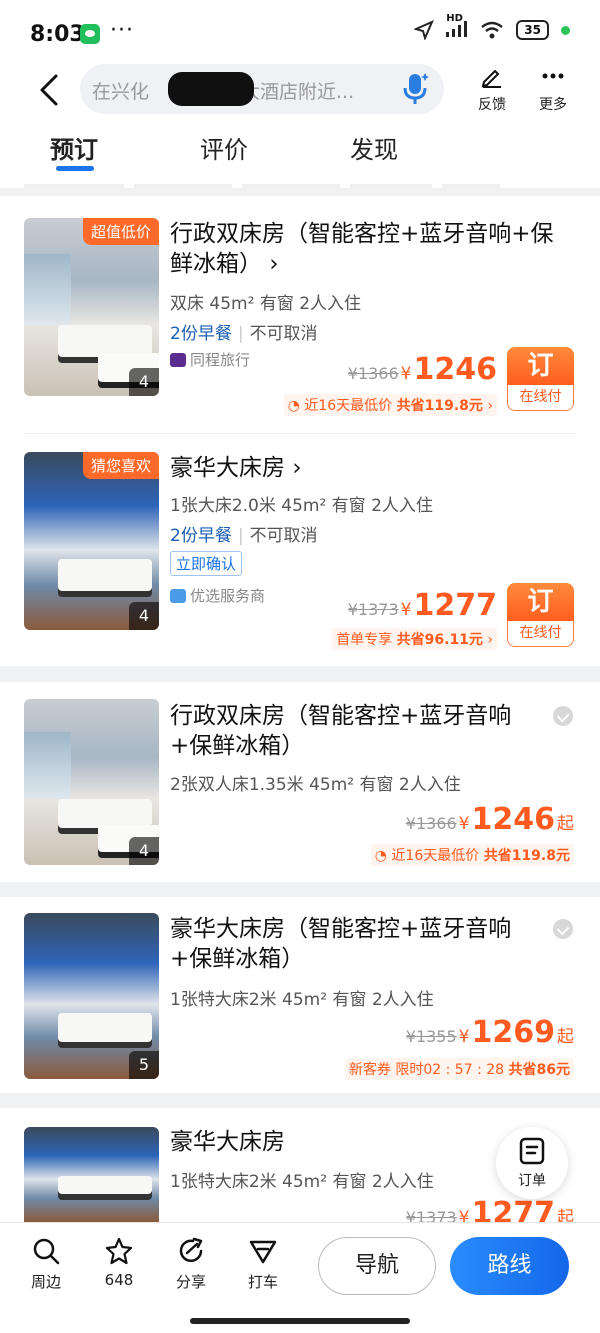 This screenshot has height=1333, width=600. What do you see at coordinates (46, 1264) in the screenshot?
I see `nearby-button: 周边` at bounding box center [46, 1264].